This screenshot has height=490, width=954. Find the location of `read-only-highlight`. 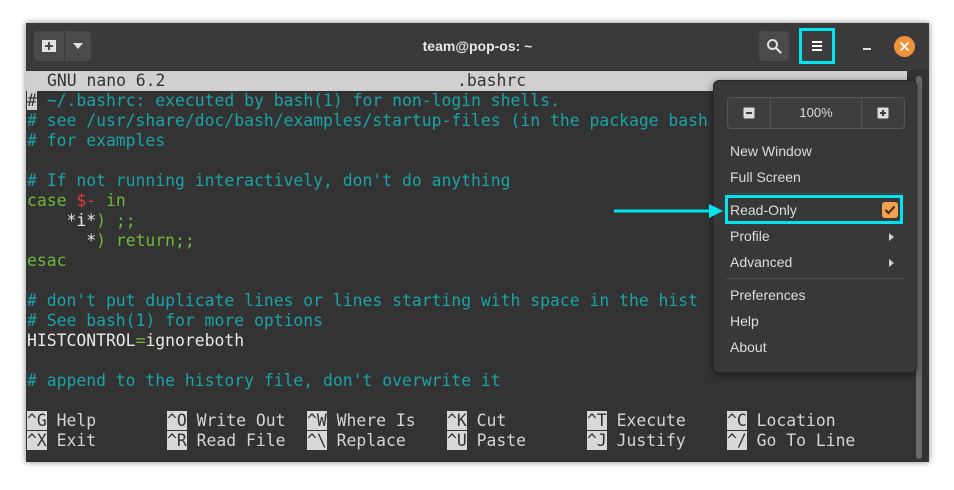

read-only-highlight is located at coordinates (814, 209).